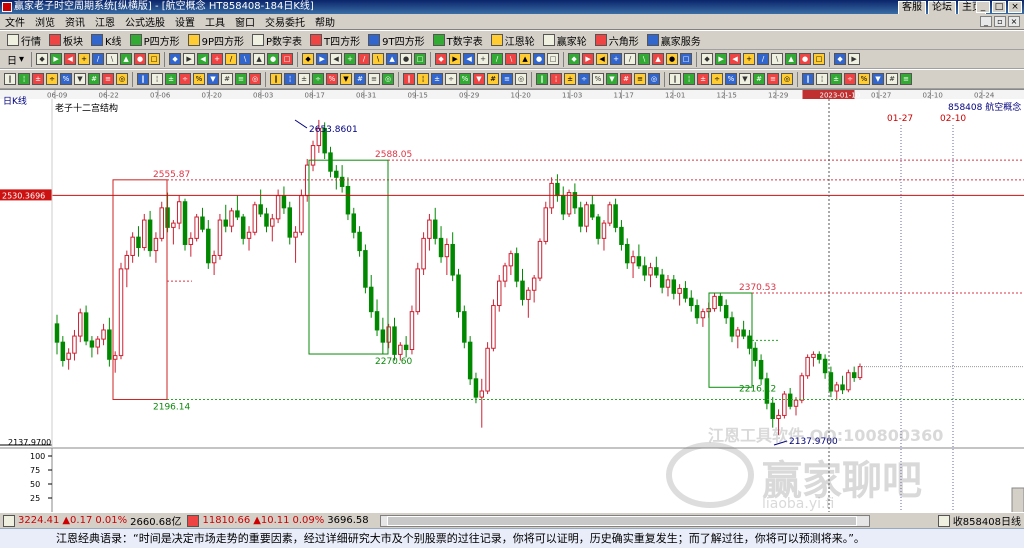 The width and height of the screenshot is (1024, 548). What do you see at coordinates (612, 79) in the screenshot?
I see `analysis-tool-41-icon: ▼` at bounding box center [612, 79].